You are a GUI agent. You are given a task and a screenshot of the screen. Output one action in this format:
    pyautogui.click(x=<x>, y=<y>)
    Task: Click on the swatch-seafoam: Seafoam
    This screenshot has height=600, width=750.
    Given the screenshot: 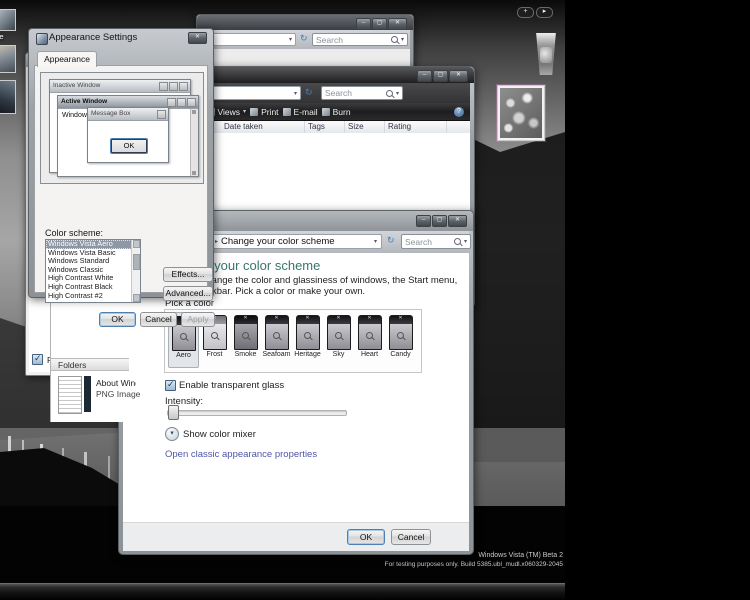 What is the action you would take?
    pyautogui.click(x=276, y=340)
    